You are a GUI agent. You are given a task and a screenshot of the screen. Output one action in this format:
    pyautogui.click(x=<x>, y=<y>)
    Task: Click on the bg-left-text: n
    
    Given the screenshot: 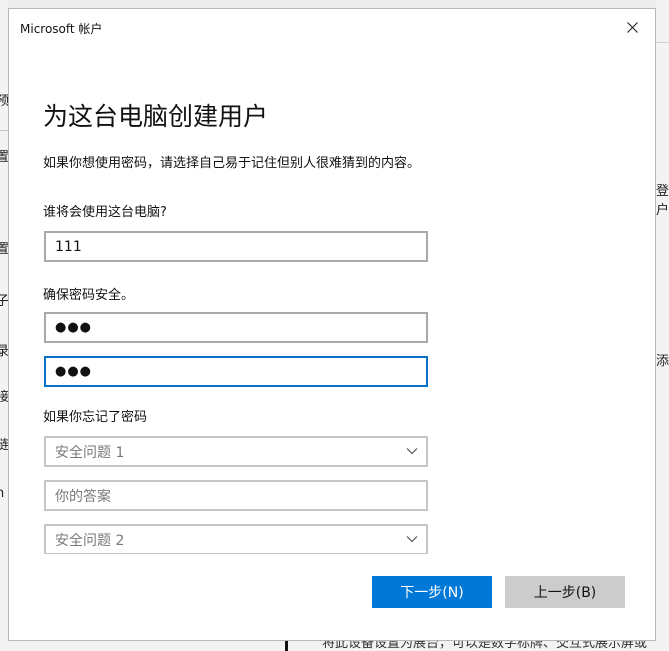 What is the action you would take?
    pyautogui.click(x=2, y=493)
    